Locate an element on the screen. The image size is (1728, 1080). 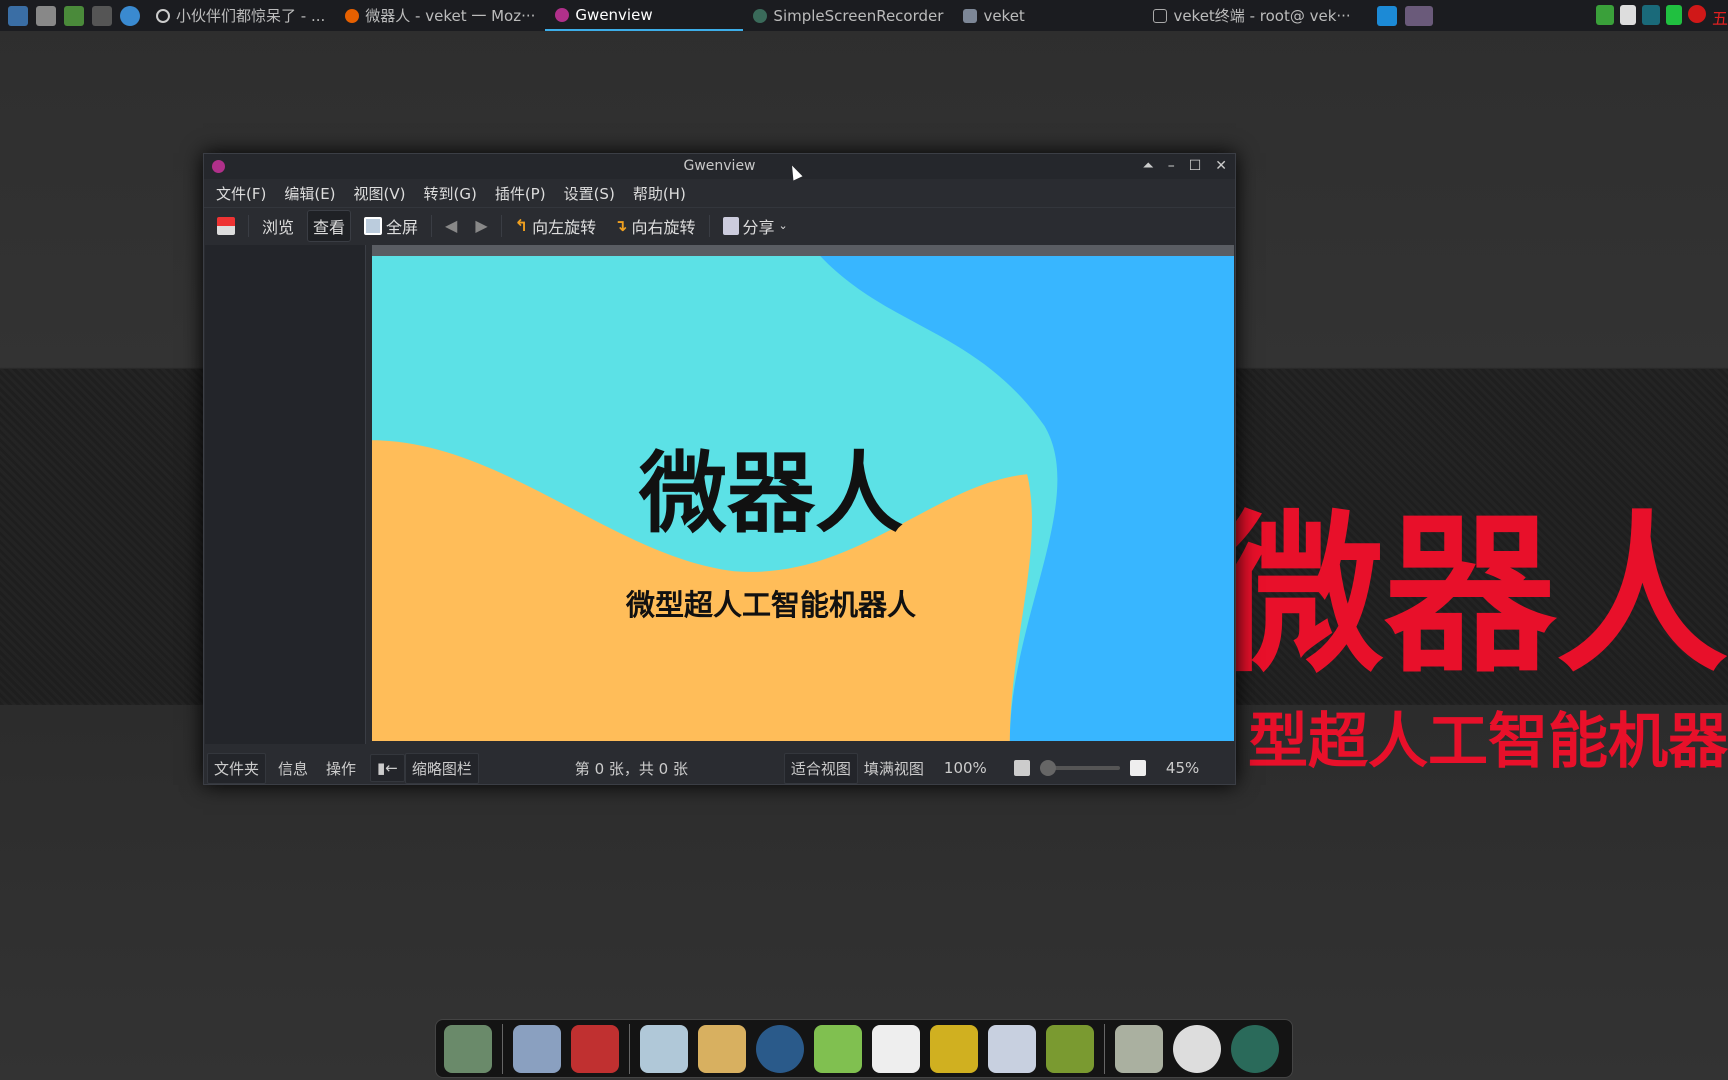
help-icon is located at coordinates (1070, 1048).